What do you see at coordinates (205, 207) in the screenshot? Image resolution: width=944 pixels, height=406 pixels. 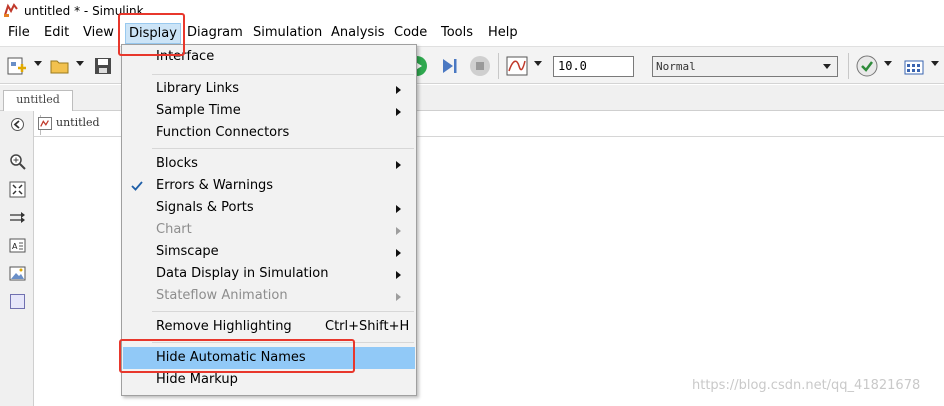 I see `menu-item-label: Signals & Ports` at bounding box center [205, 207].